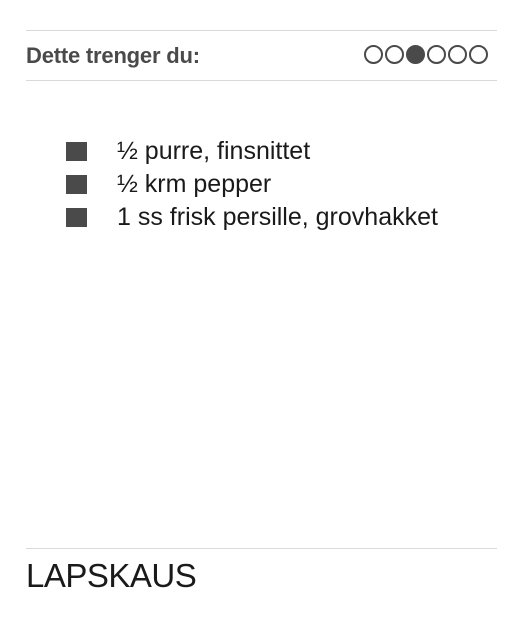  Describe the element at coordinates (194, 184) in the screenshot. I see `ingredient-text: ½ krm pepper` at that location.